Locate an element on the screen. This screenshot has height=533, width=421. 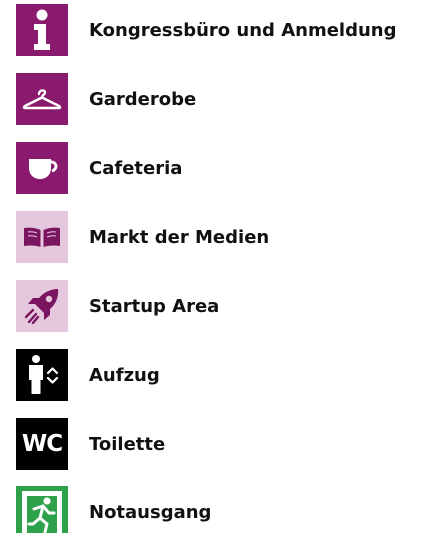
legend-item-toilette: WC Toilette is located at coordinates (90, 444).